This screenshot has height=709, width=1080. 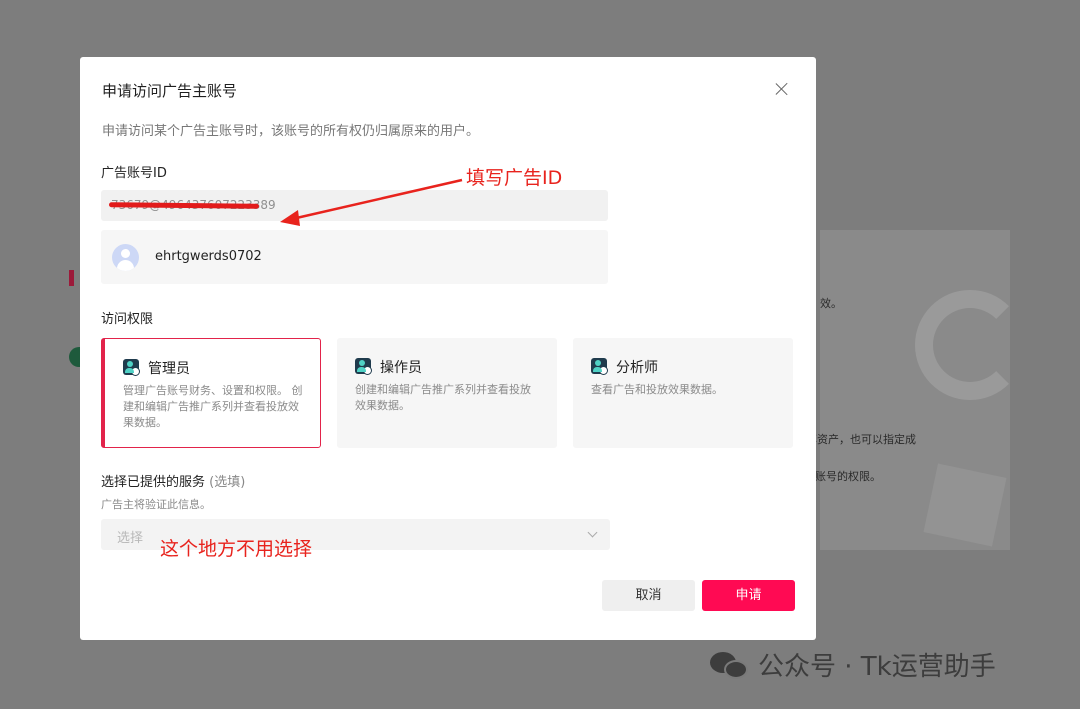 What do you see at coordinates (371, 202) in the screenshot?
I see `annotation-arrow` at bounding box center [371, 202].